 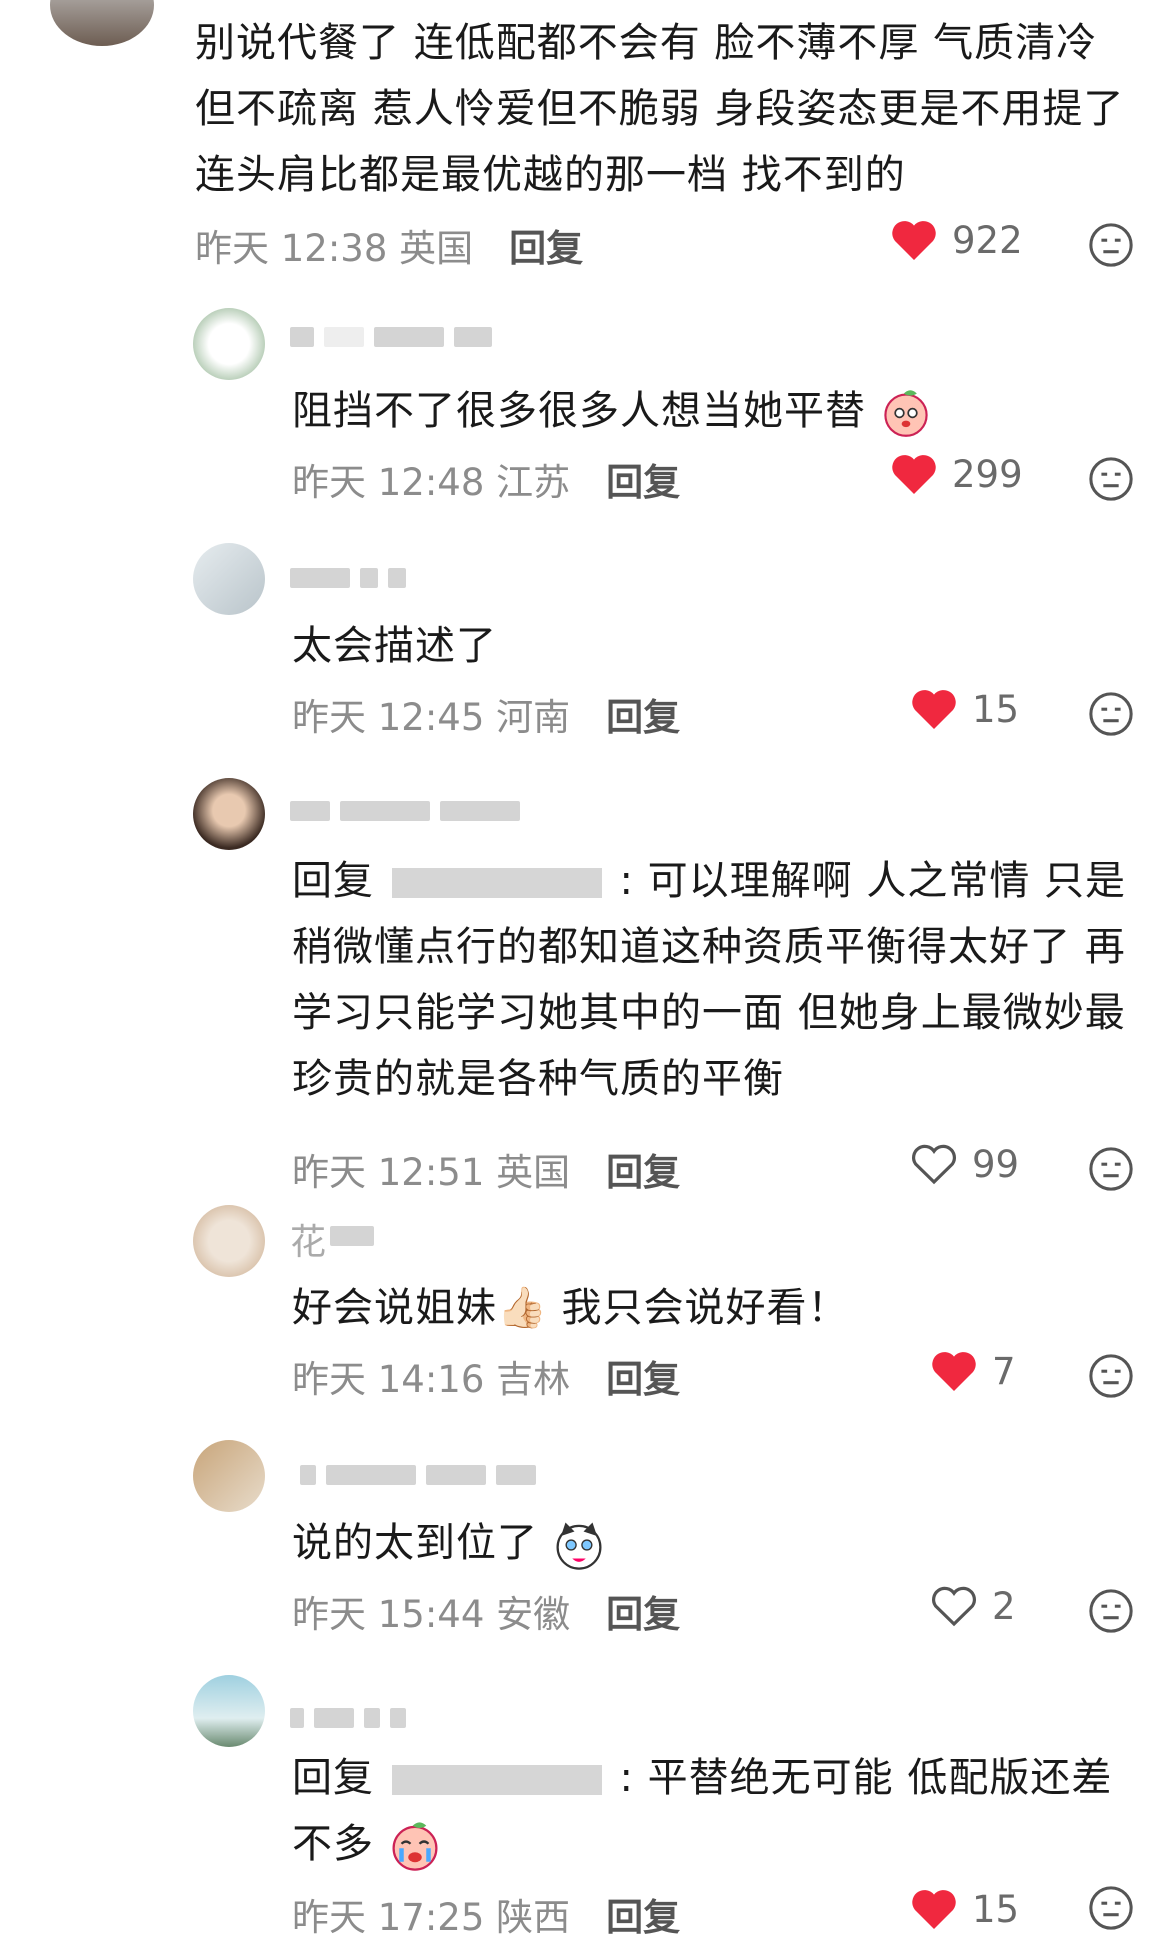 What do you see at coordinates (906, 413) in the screenshot?
I see `peach-face-emoji-icon` at bounding box center [906, 413].